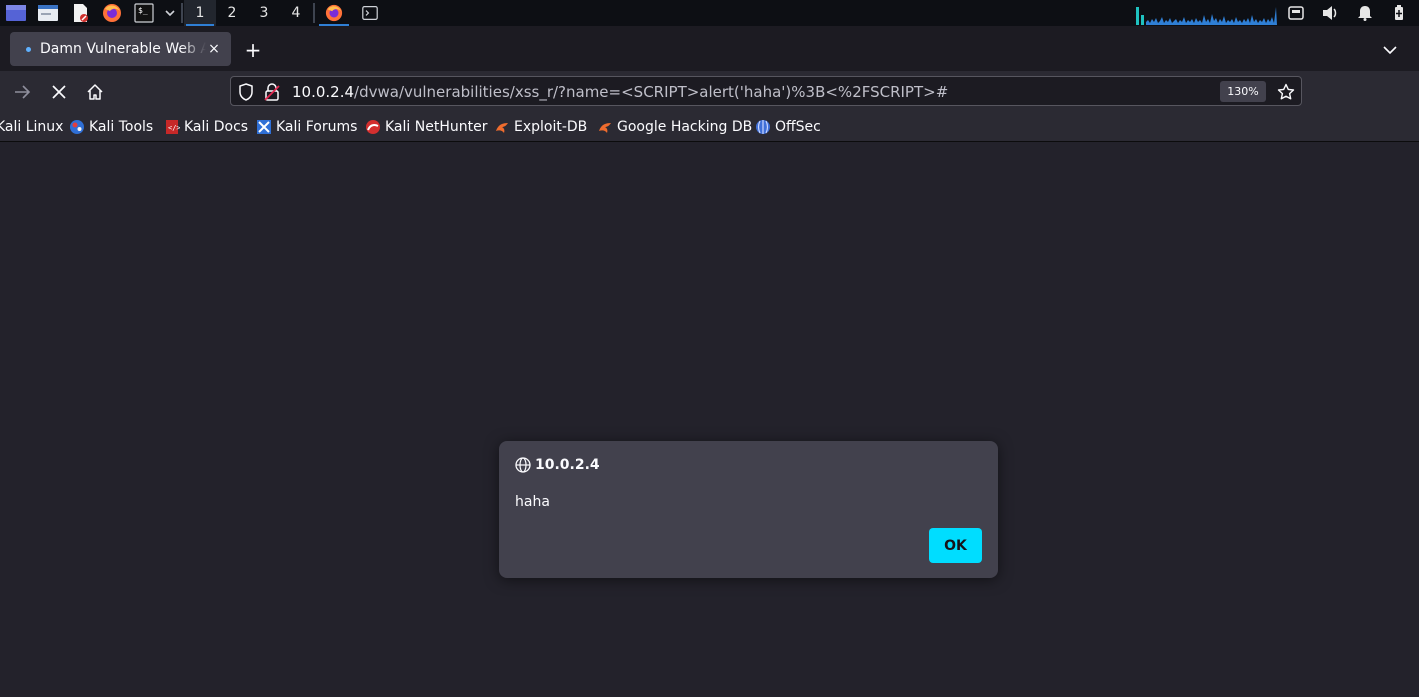 Image resolution: width=1419 pixels, height=697 pixels. I want to click on bookmark-label: Exploit-DB, so click(551, 127).